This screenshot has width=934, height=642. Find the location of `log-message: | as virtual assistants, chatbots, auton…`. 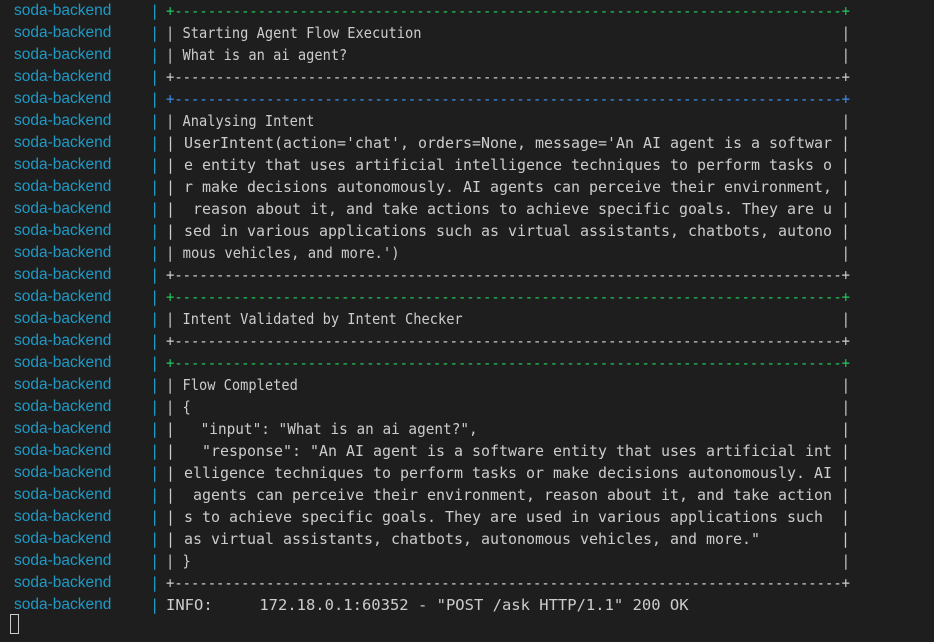

log-message: | as virtual assistants, chatbots, auton… is located at coordinates (508, 539).